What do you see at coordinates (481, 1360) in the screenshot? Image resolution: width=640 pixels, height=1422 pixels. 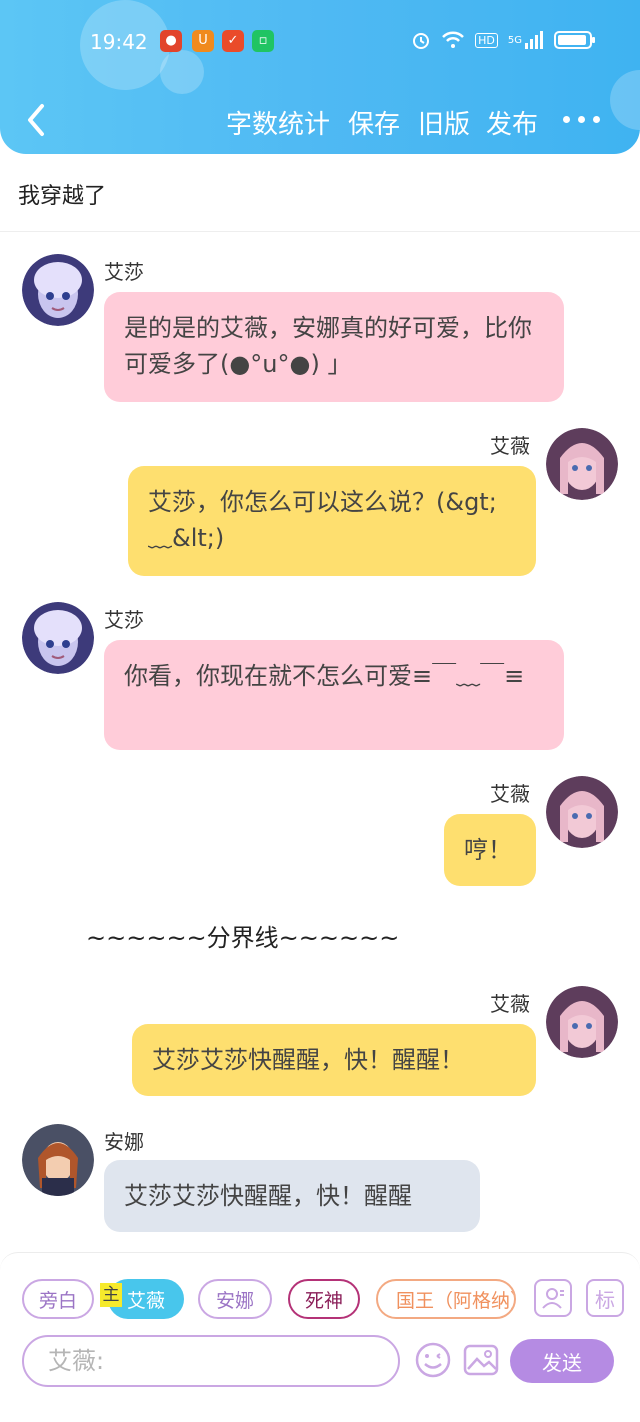 I see `image-icon` at bounding box center [481, 1360].